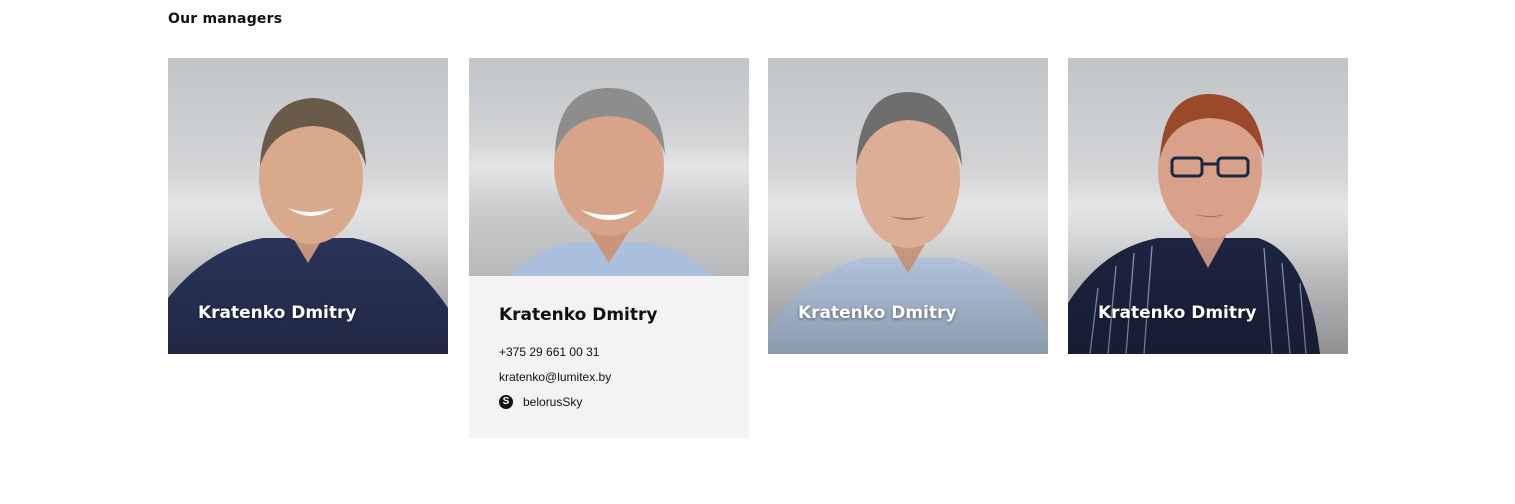  I want to click on manager-phone: +375 29 661 00 31, so click(609, 352).